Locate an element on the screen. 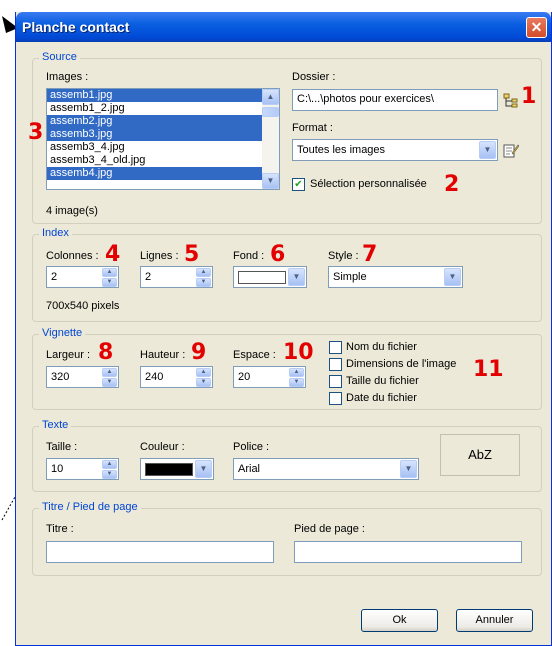  annotation-3: 3 is located at coordinates (36, 132).